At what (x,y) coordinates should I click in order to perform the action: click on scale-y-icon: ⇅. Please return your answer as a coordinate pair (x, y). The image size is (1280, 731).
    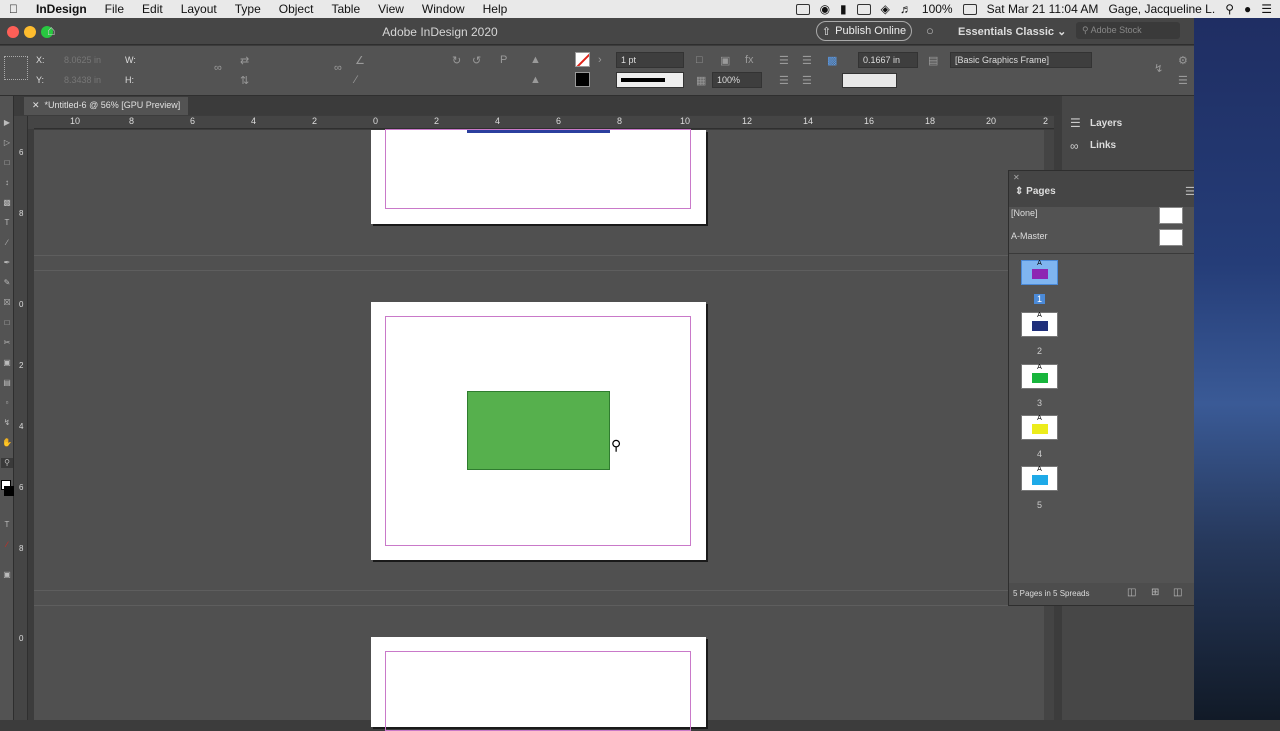
    Looking at the image, I should click on (244, 80).